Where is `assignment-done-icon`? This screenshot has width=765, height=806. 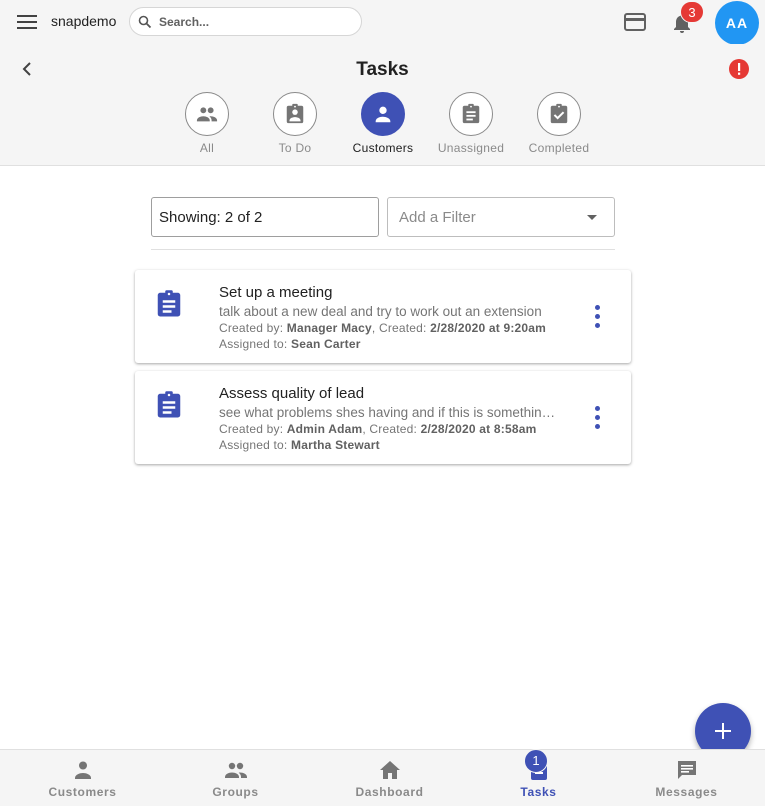 assignment-done-icon is located at coordinates (559, 113).